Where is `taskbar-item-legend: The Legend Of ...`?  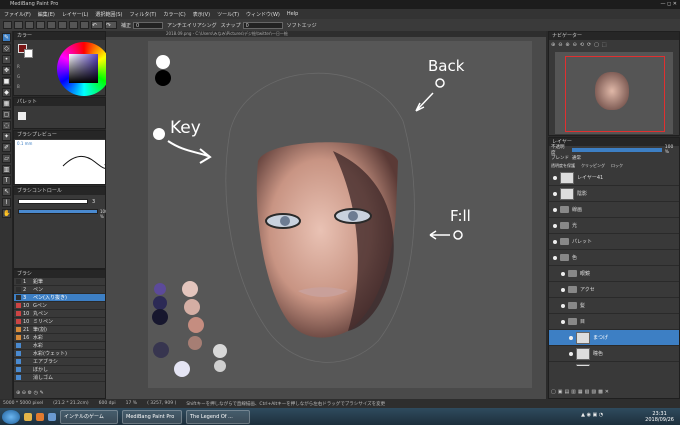
taskbar-item-legend: The Legend Of ... is located at coordinates (218, 416).